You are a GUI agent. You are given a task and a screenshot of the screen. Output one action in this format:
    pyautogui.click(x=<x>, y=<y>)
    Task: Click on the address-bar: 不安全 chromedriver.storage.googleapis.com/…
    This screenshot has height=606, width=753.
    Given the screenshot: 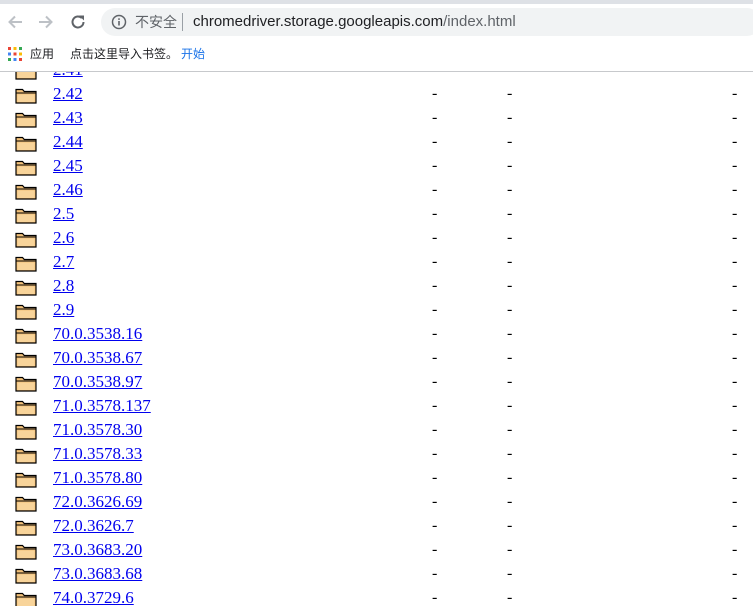 What is the action you would take?
    pyautogui.click(x=427, y=22)
    